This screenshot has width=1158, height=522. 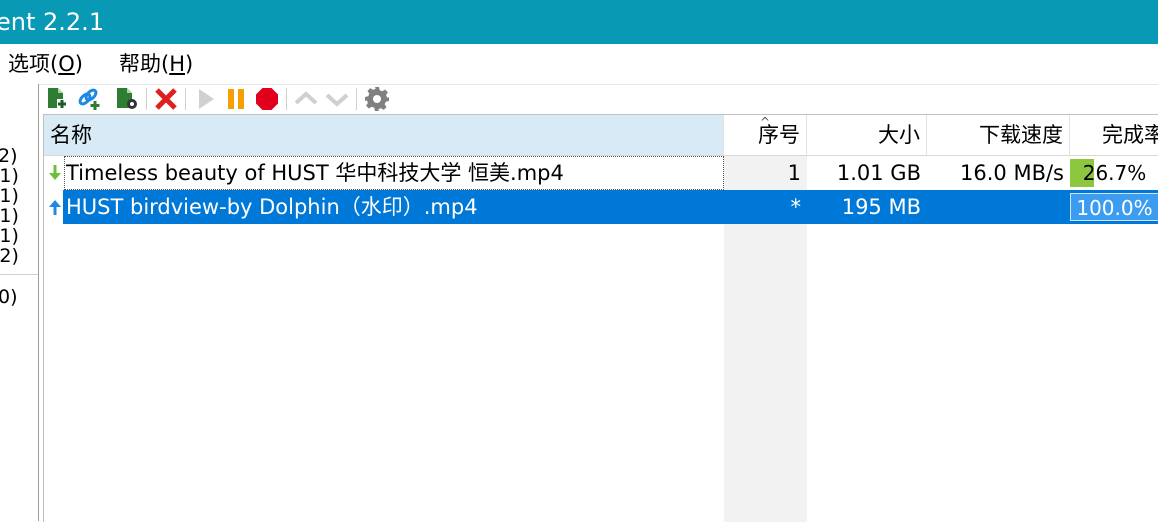 What do you see at coordinates (384, 135) in the screenshot?
I see `column-header-name: 名称` at bounding box center [384, 135].